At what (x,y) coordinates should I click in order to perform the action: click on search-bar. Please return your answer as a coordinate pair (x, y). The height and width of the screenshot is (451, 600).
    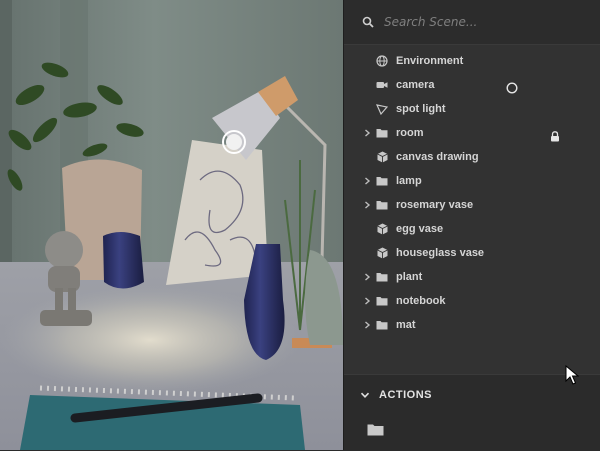
    Looking at the image, I should click on (472, 22).